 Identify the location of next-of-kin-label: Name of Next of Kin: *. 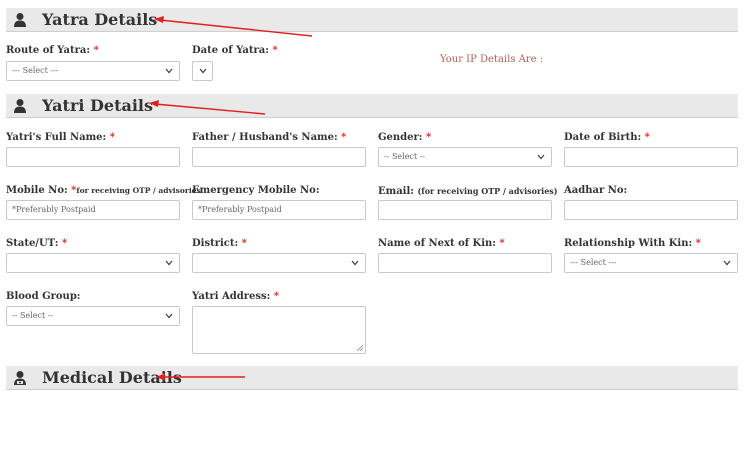
(441, 243).